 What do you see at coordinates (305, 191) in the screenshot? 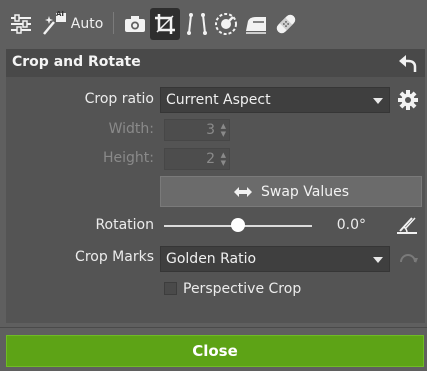
I see `swap-values-label: Swap Values` at bounding box center [305, 191].